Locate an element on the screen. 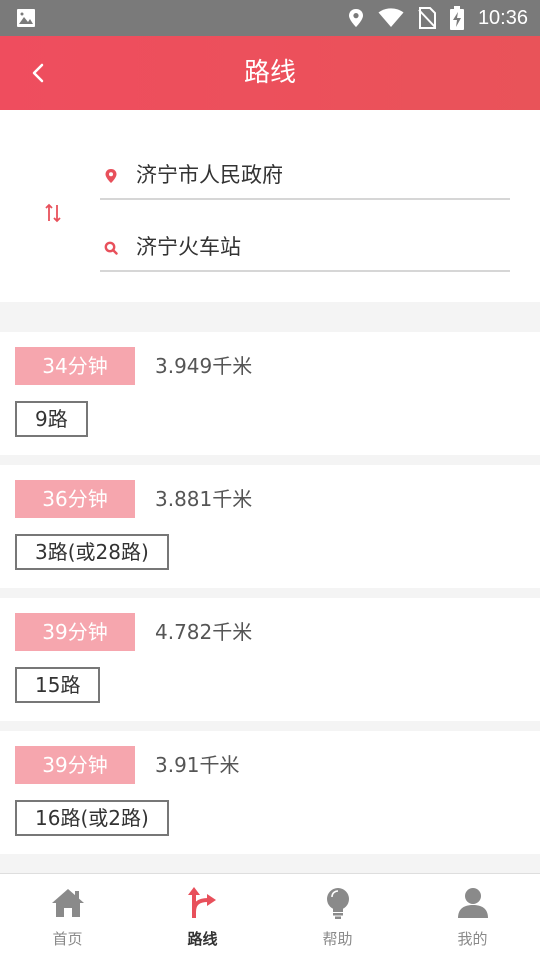  tab-label: 首页 is located at coordinates (67, 939).